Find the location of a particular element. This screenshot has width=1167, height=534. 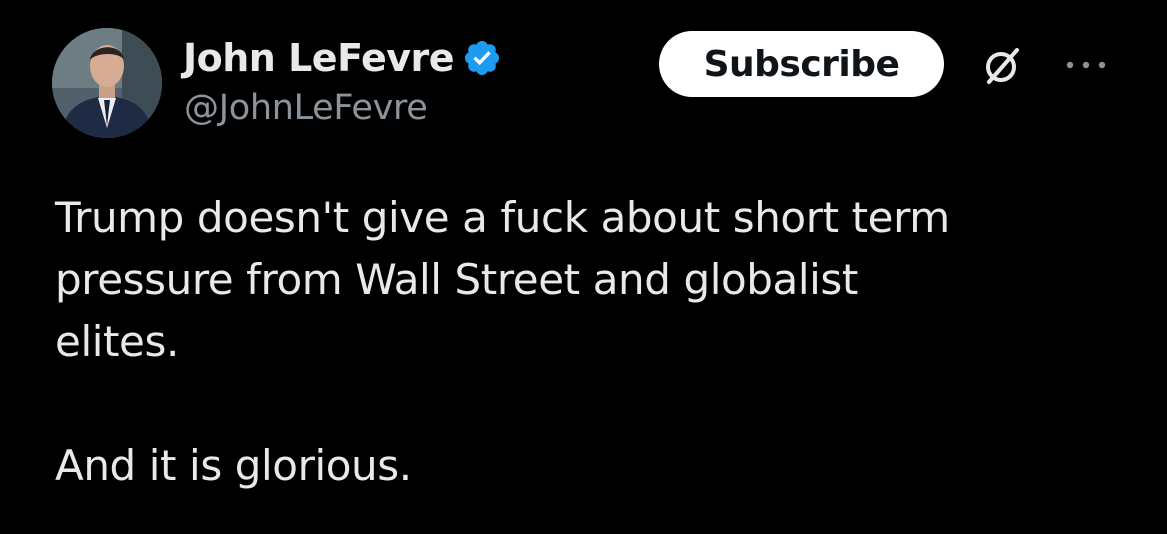

author-handle: @JohnLeFevre is located at coordinates (306, 108).